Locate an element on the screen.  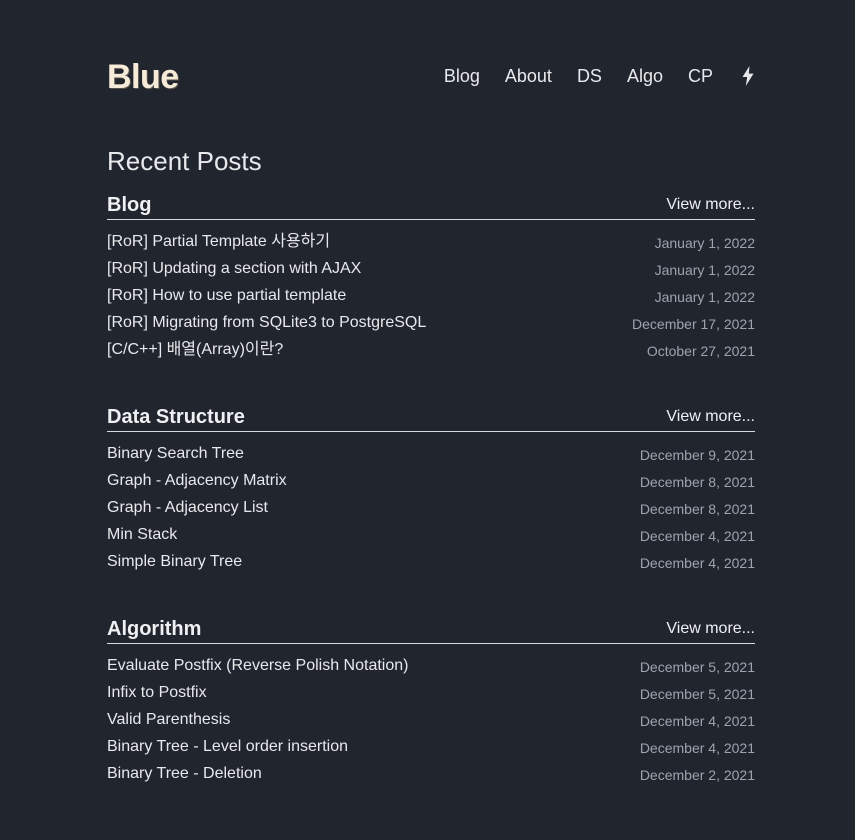
post-title-link: [RoR] Updating a section with AJAX is located at coordinates (234, 269).